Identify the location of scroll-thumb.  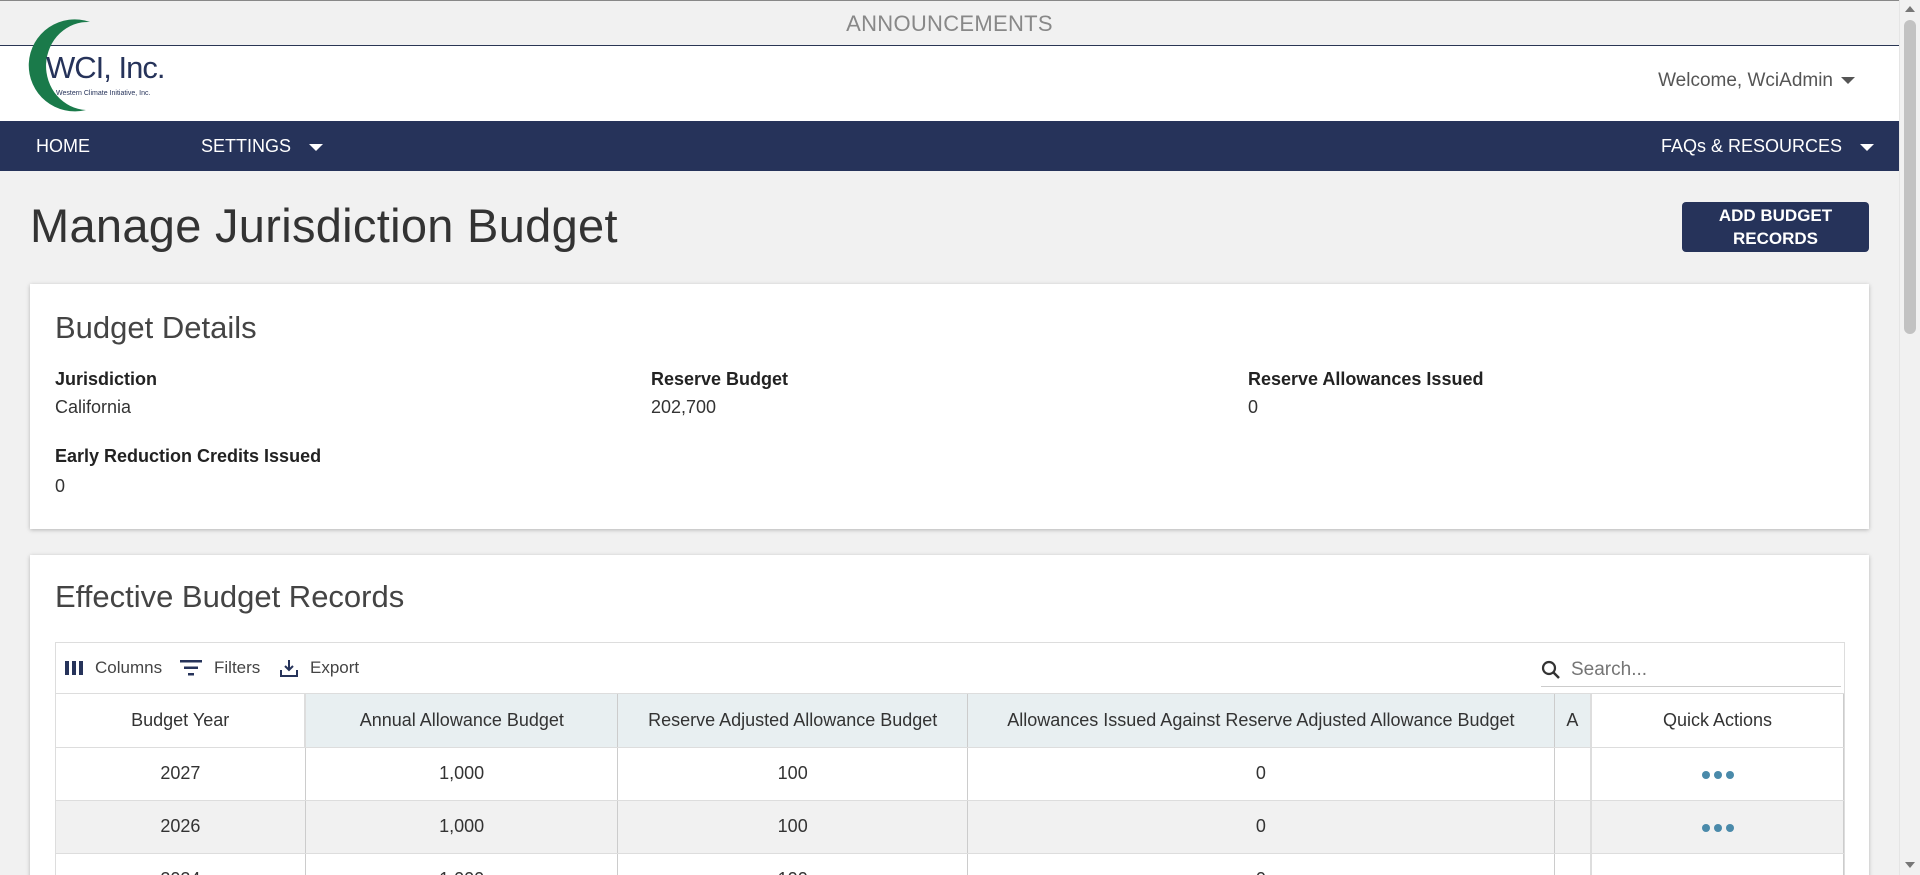
(1910, 177).